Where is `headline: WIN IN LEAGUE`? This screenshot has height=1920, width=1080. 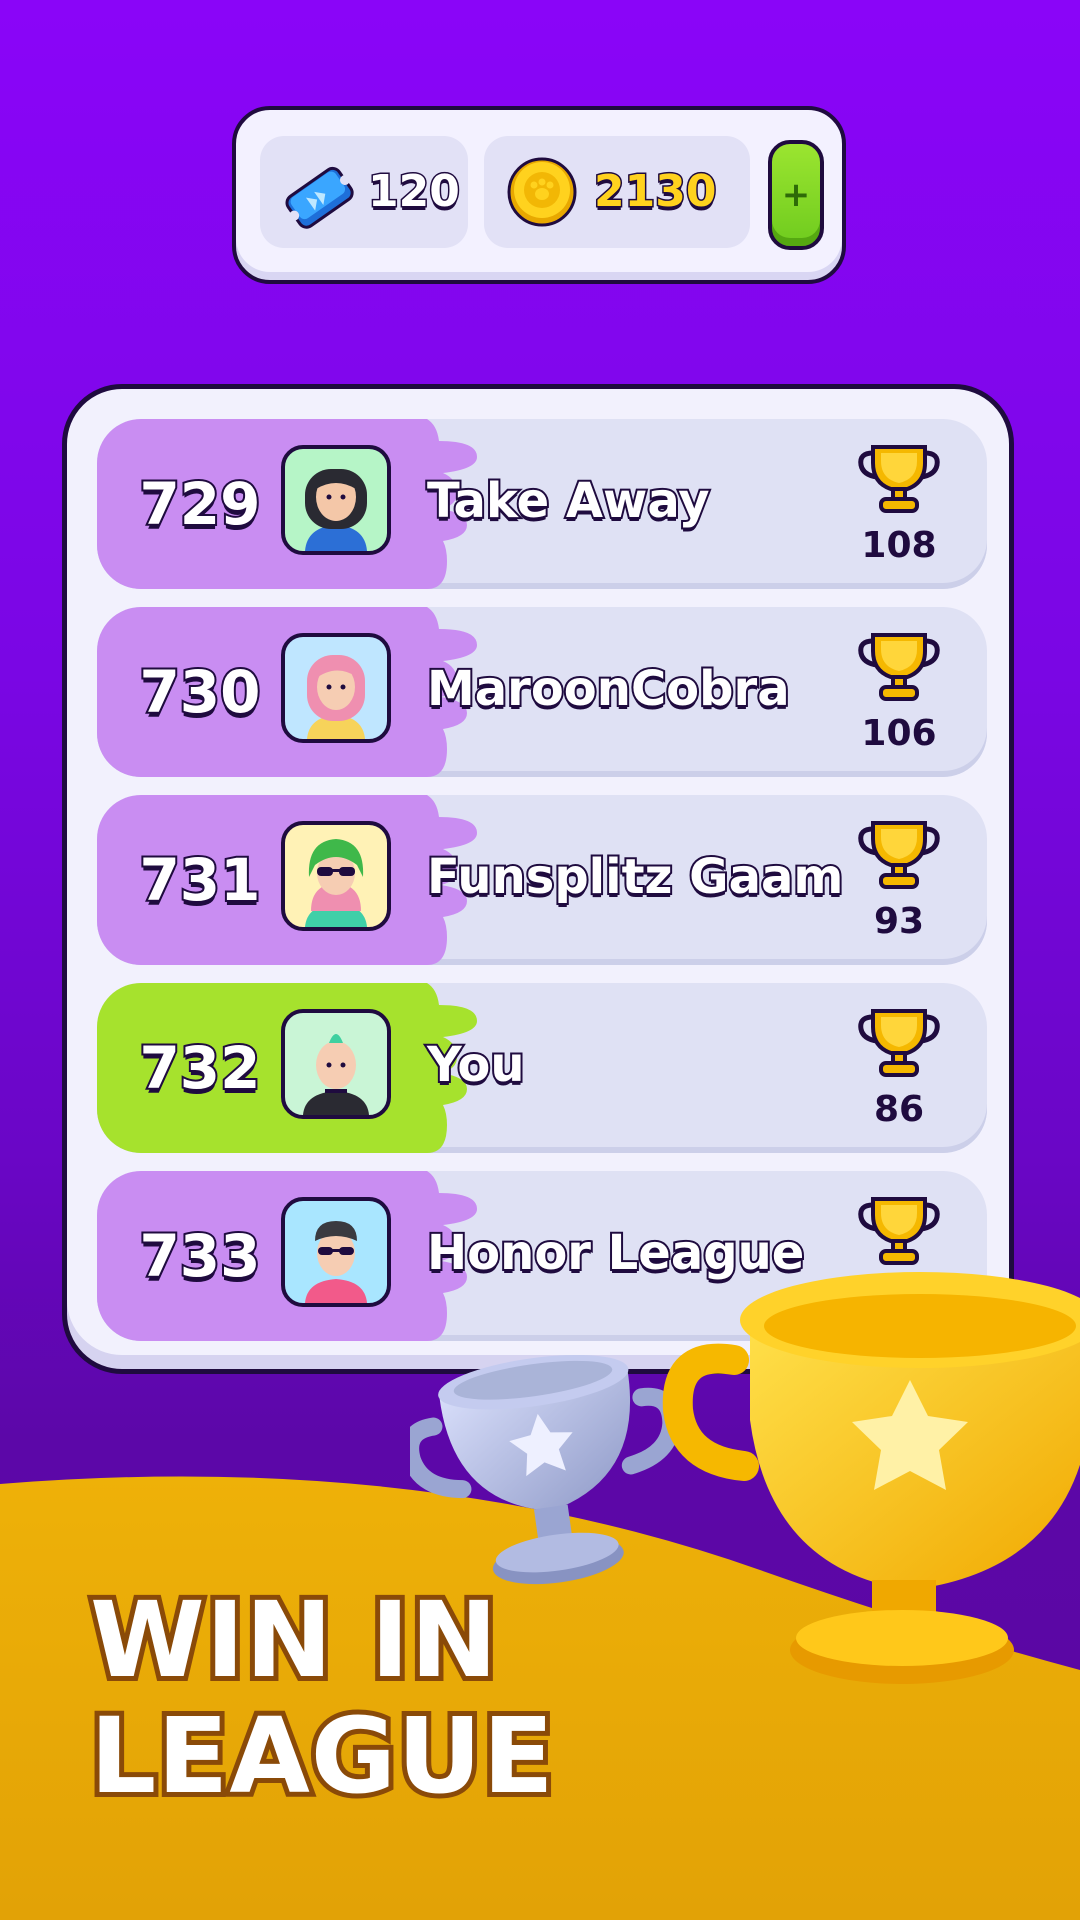 headline: WIN IN LEAGUE is located at coordinates (387, 1698).